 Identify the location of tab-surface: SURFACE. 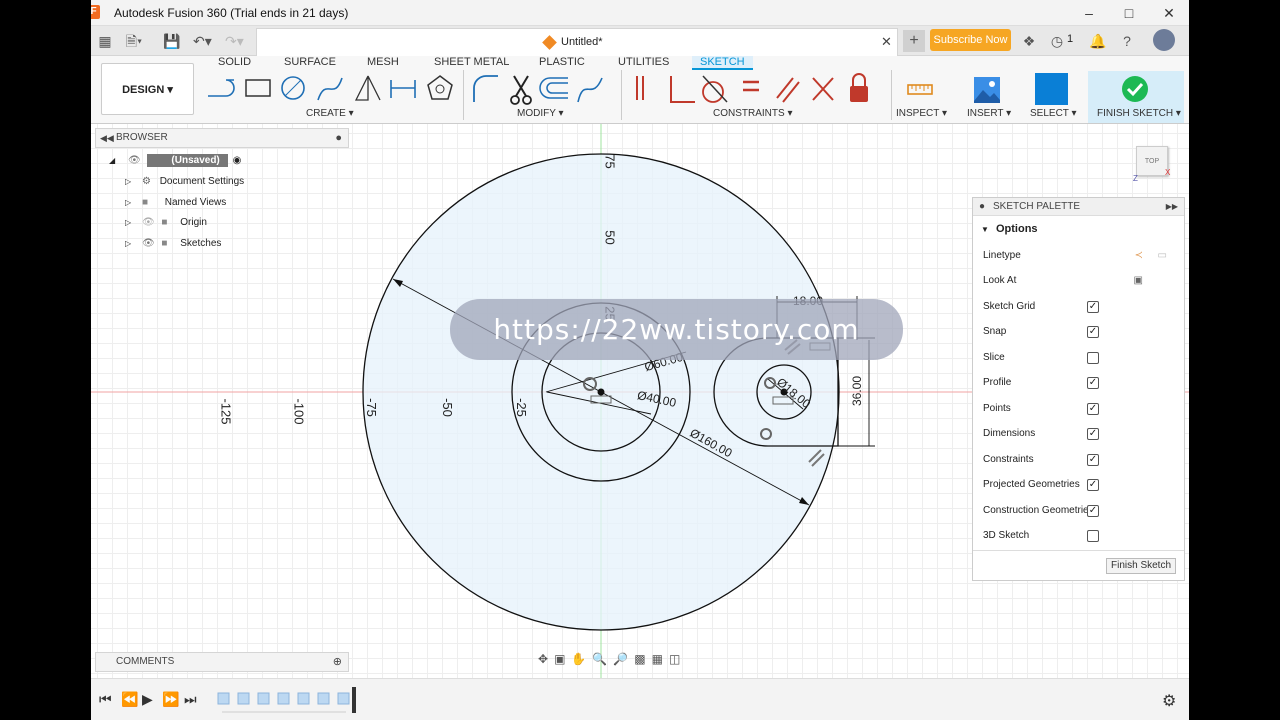
(310, 62).